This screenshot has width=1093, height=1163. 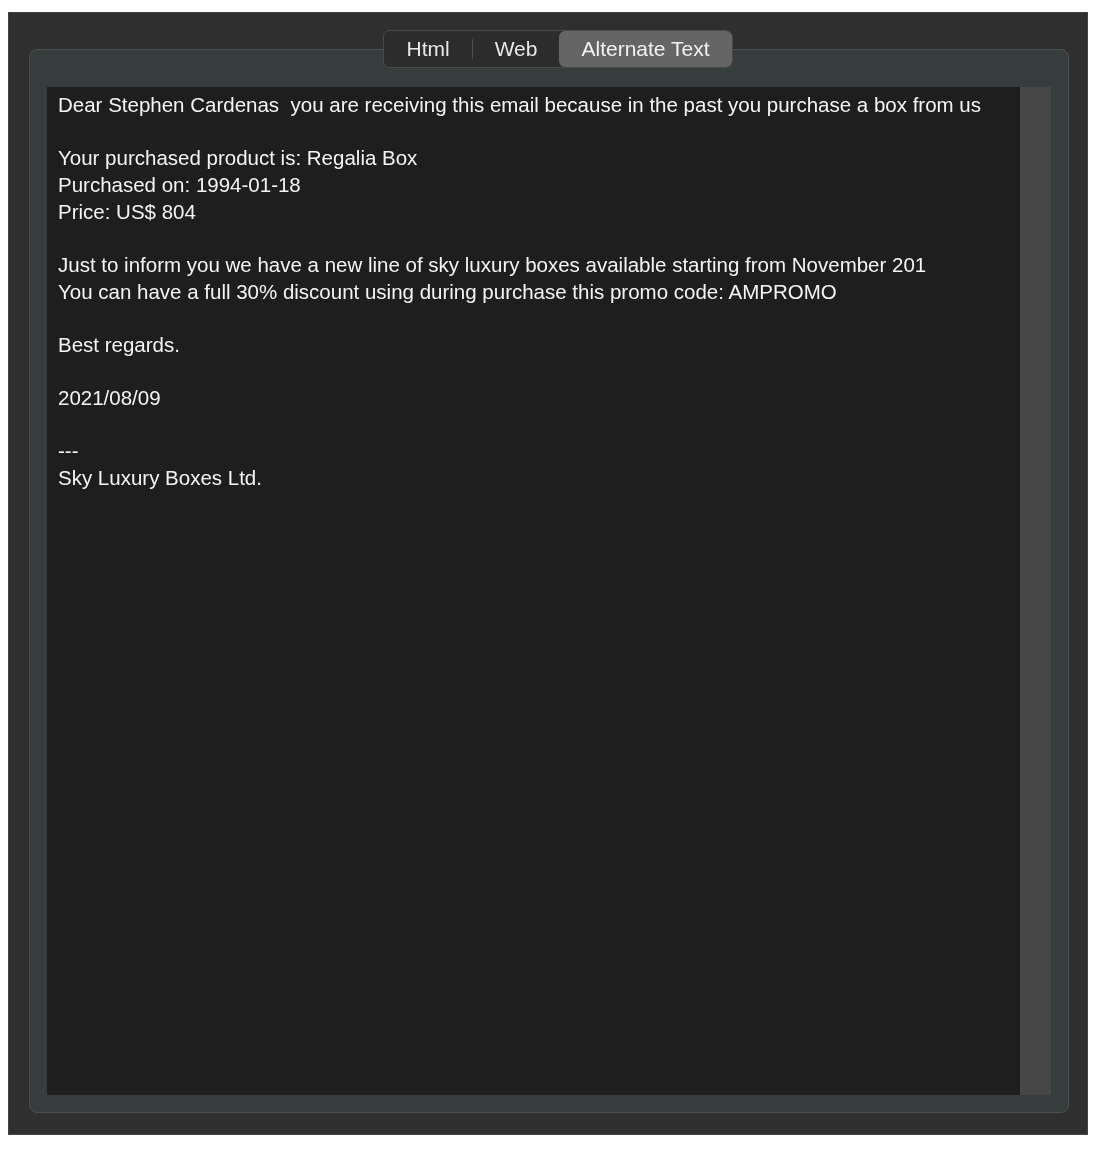 What do you see at coordinates (110, 398) in the screenshot?
I see `message-line: 2021/08/09` at bounding box center [110, 398].